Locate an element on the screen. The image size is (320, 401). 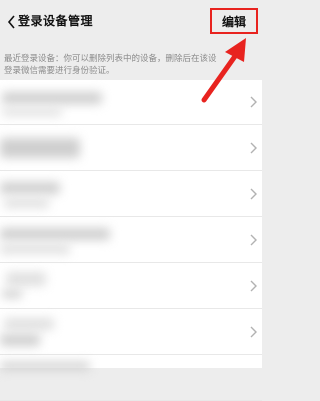
description-text: 最近登录设备：你可以删除列表中的设备，删除后在该设 登录微信需要进行身份验证。 is located at coordinates (133, 65).